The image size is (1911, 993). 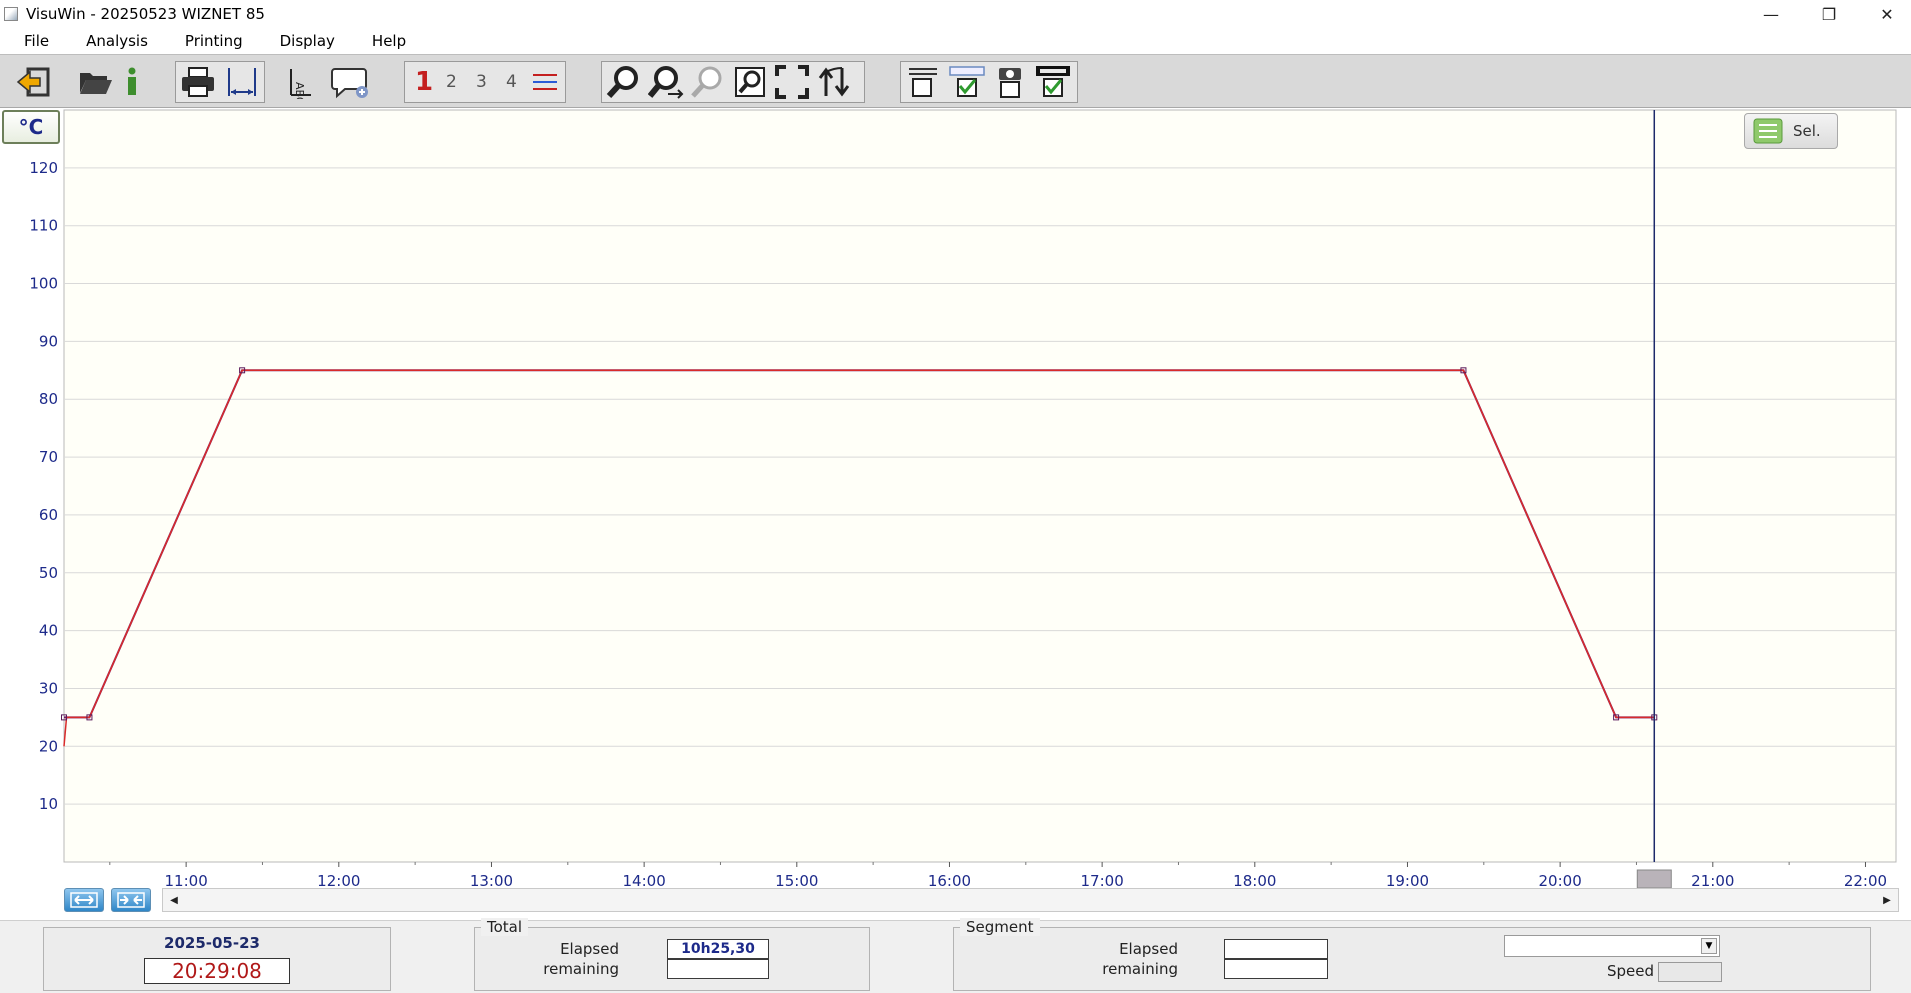 I want to click on info-icon, so click(x=132, y=81).